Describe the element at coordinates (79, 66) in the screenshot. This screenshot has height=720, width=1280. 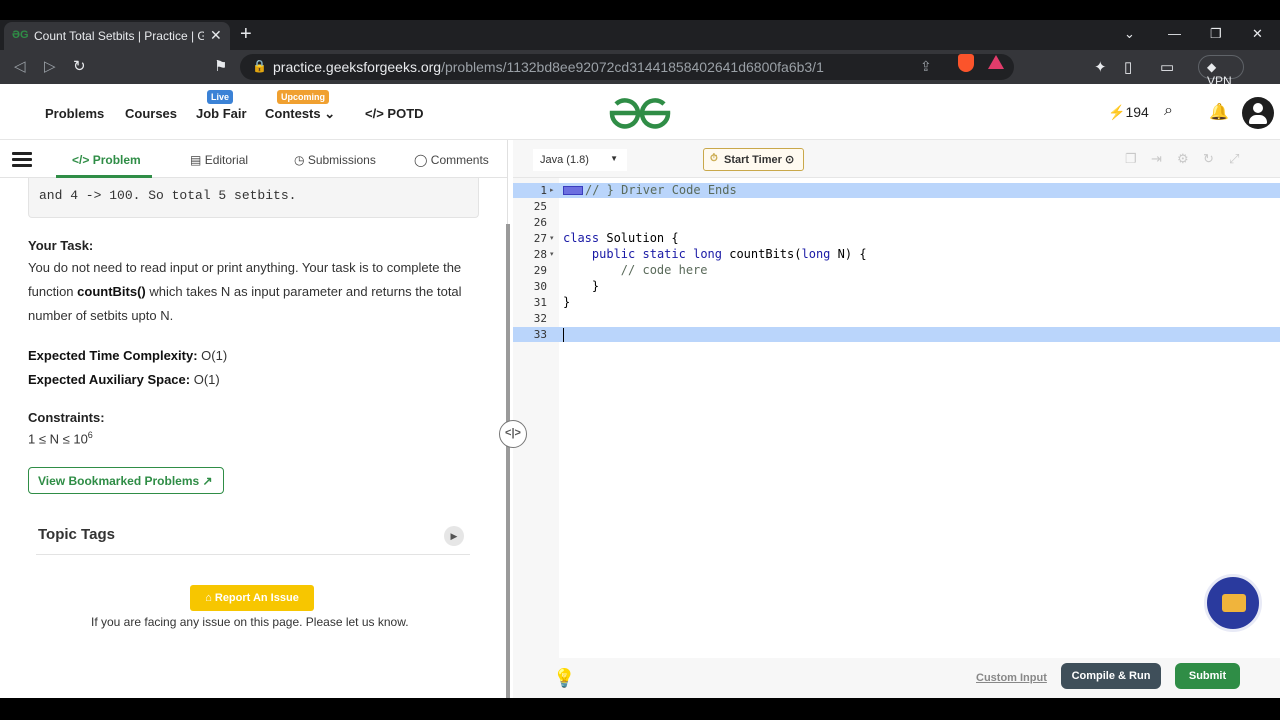
I see `reload-icon: ↻` at that location.